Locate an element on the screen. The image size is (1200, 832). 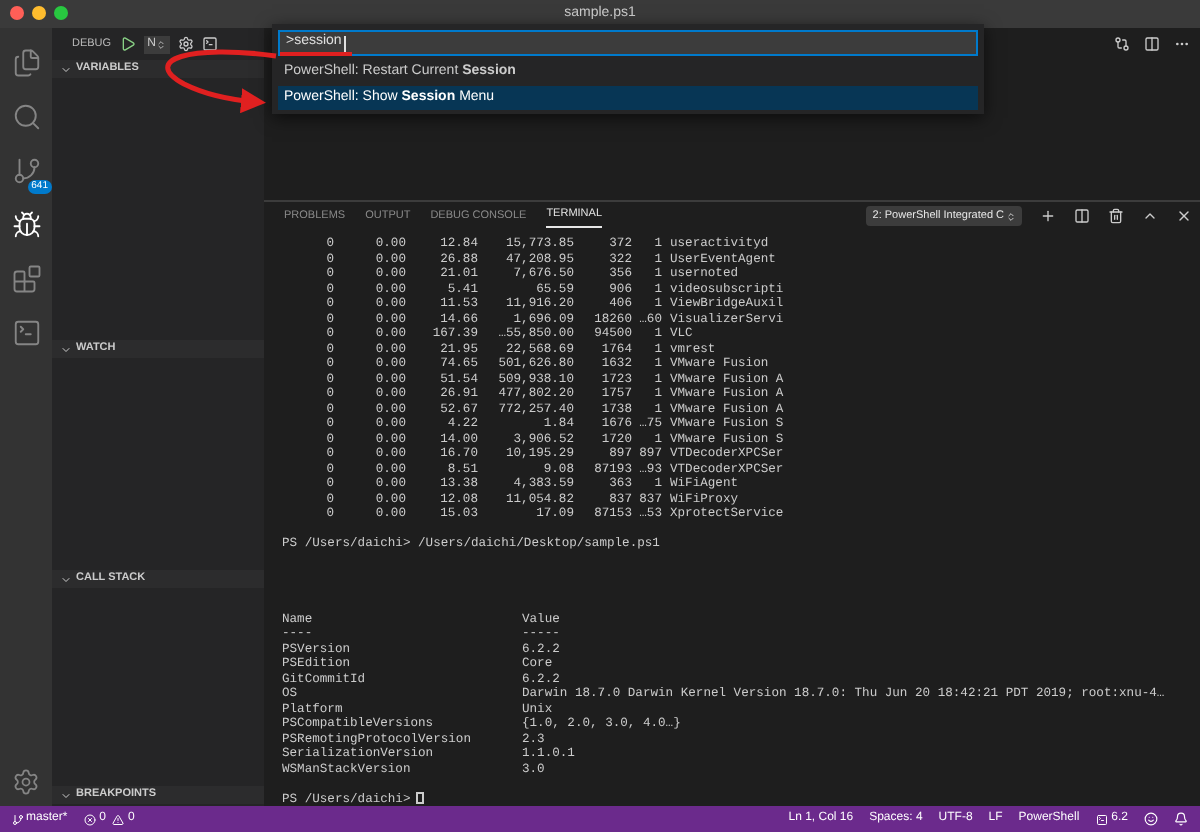
close-icon is located at coordinates (1184, 216).